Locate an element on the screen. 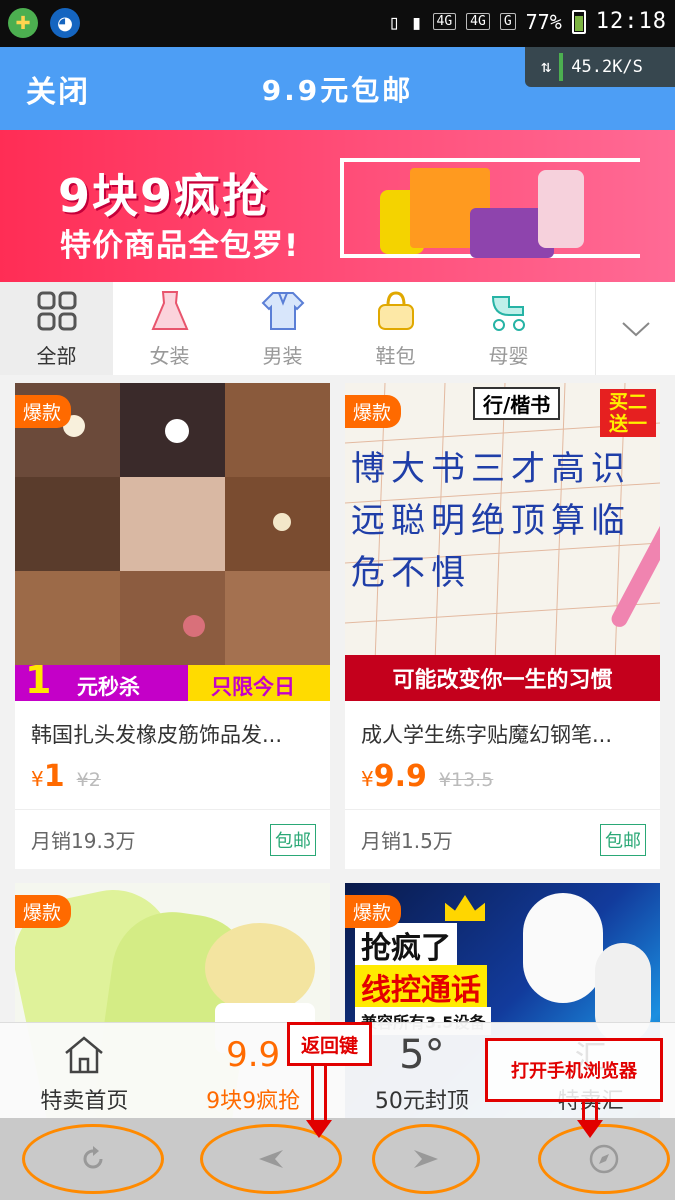 Image resolution: width=675 pixels, height=1200 pixels. compass-icon is located at coordinates (604, 1159).